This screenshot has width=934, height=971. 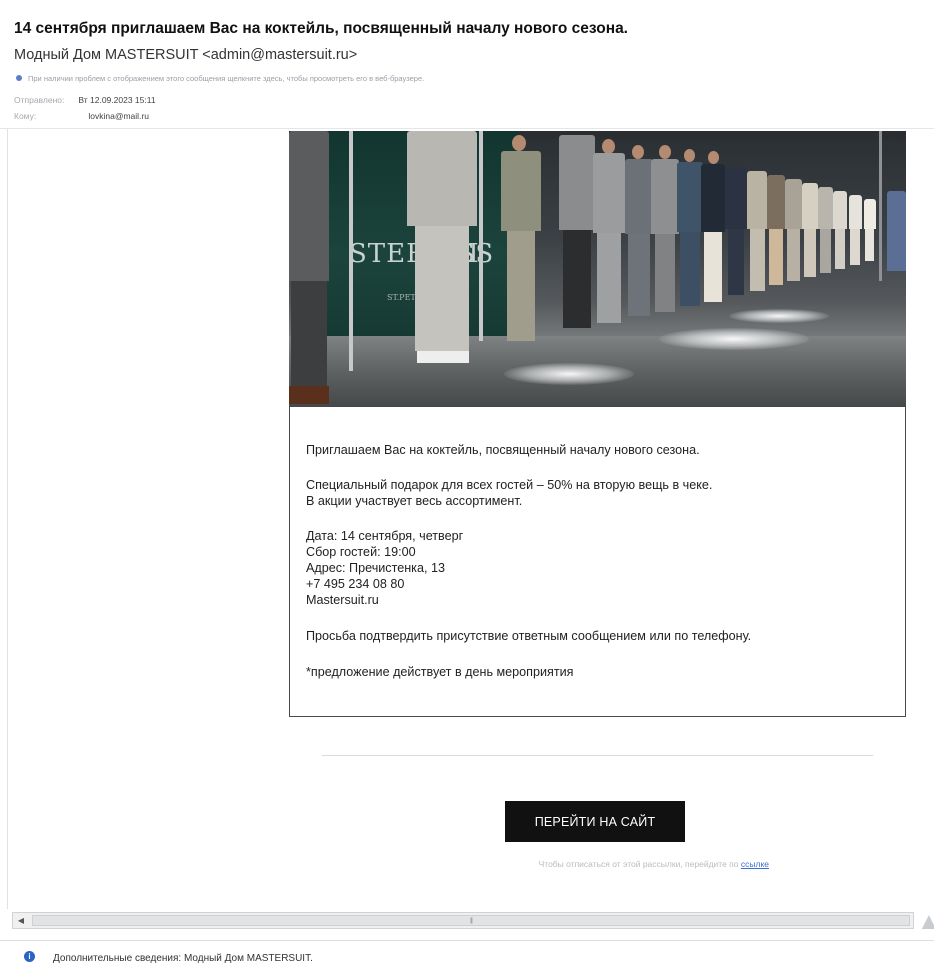 I want to click on event-site: Mastersuit.ru, so click(x=342, y=600).